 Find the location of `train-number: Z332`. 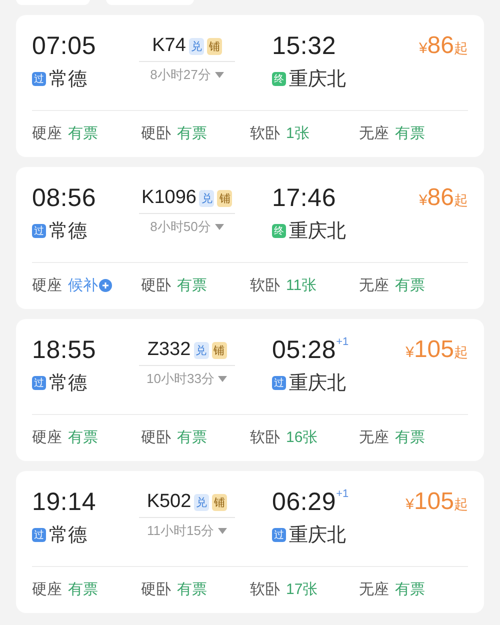

train-number: Z332 is located at coordinates (169, 350).